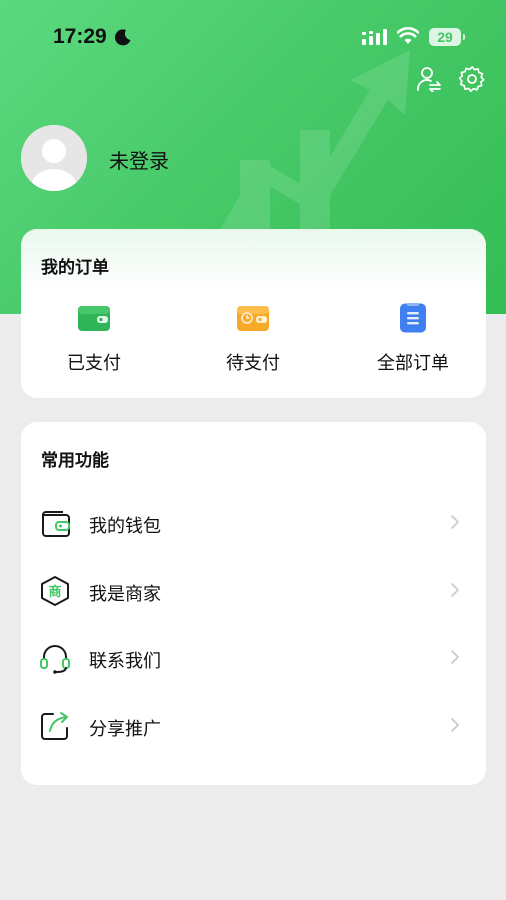 This screenshot has height=900, width=506. I want to click on moon-icon, so click(122, 37).